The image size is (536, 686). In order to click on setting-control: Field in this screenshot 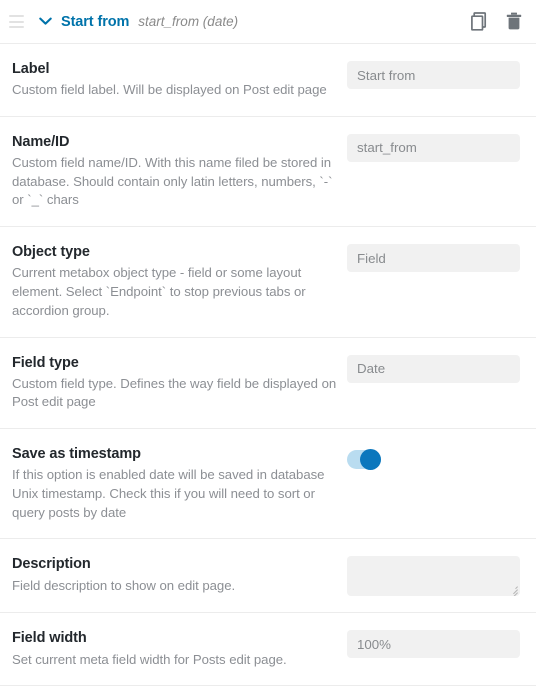, I will do `click(433, 258)`.